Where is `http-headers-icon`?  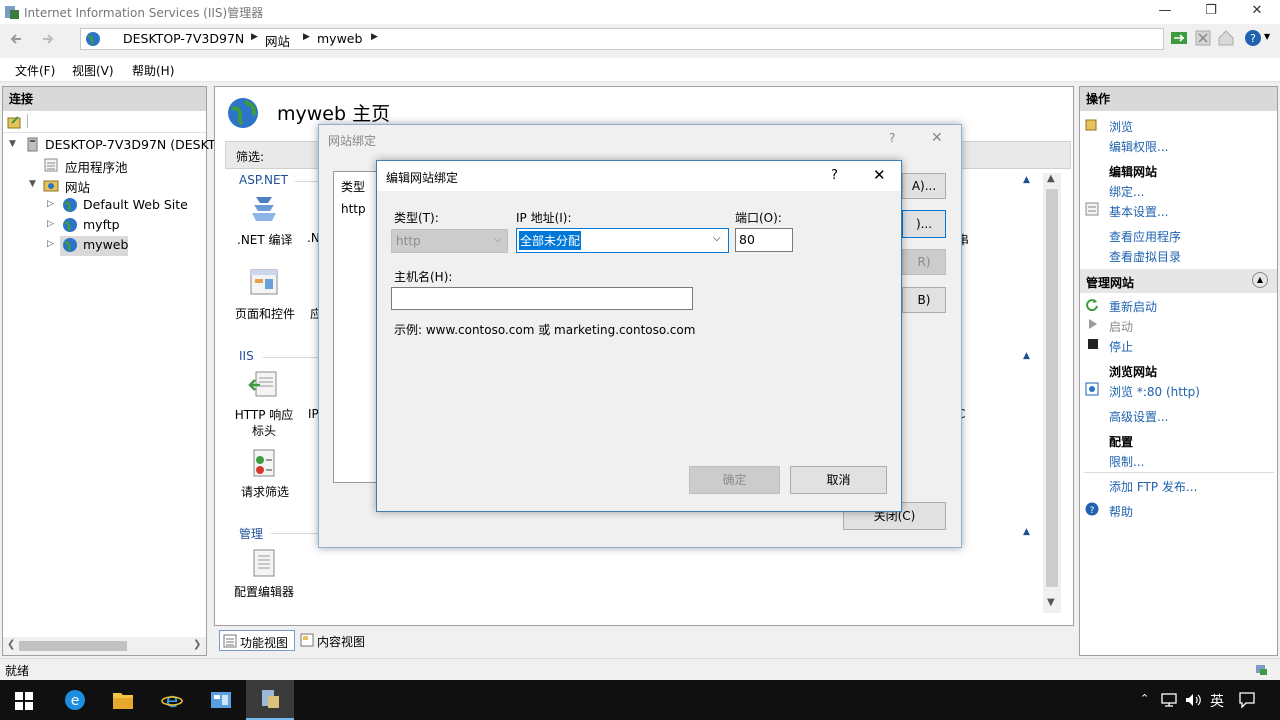
http-headers-icon is located at coordinates (264, 385).